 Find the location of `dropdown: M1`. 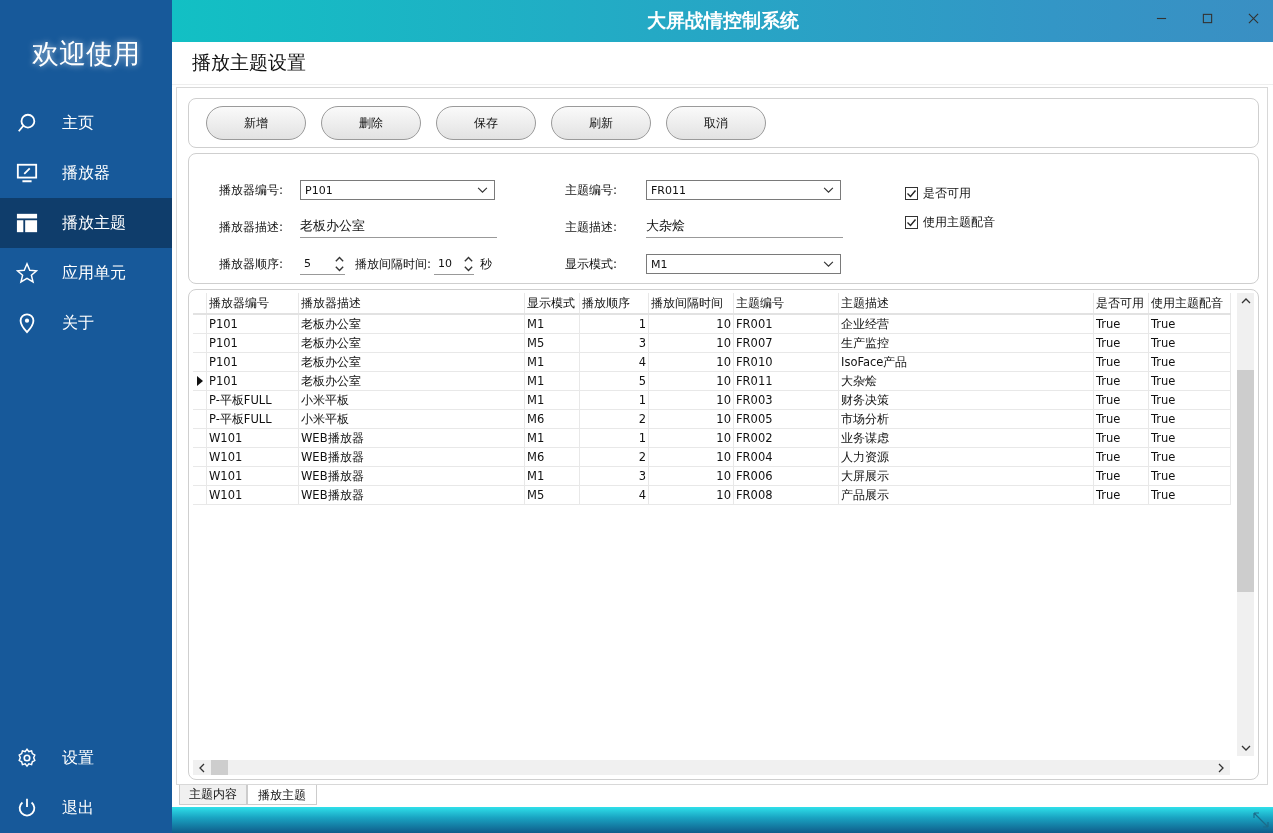

dropdown: M1 is located at coordinates (743, 264).